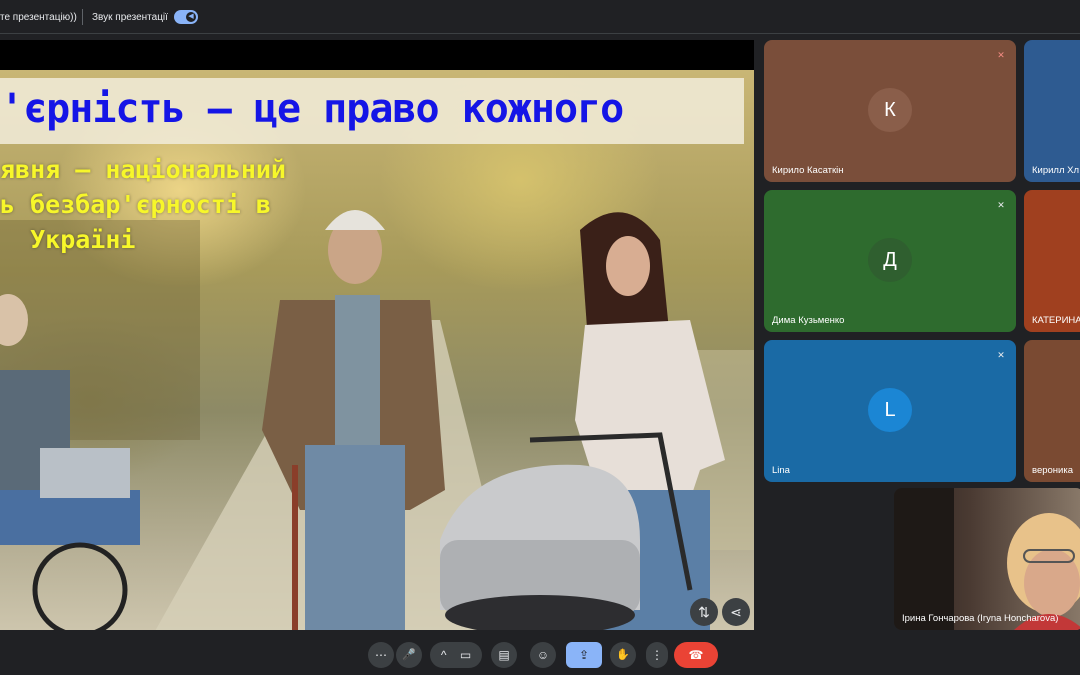  Describe the element at coordinates (543, 655) in the screenshot. I see `emoji-icon: ☺` at that location.